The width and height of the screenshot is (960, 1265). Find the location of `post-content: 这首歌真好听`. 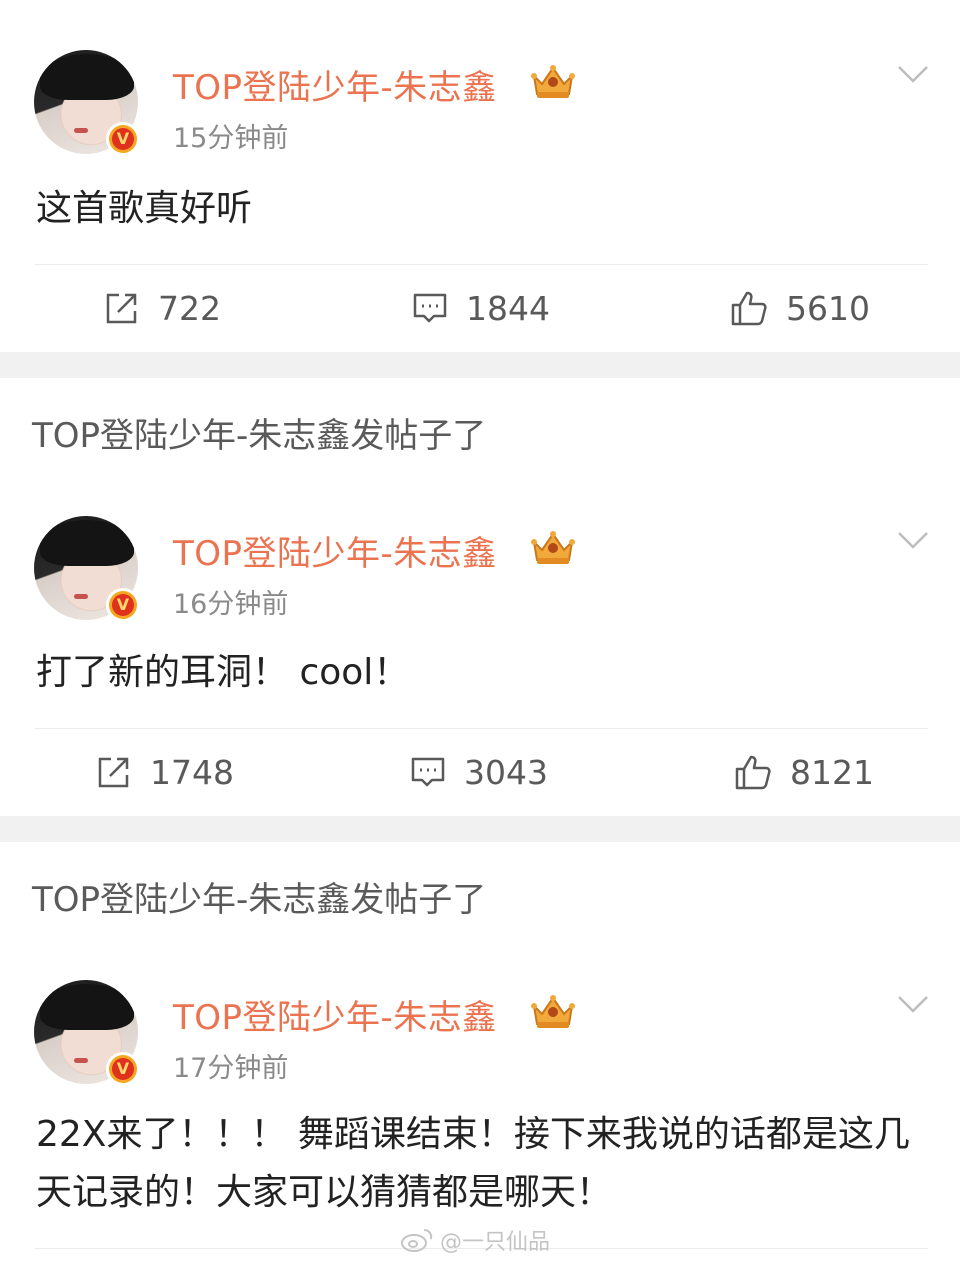

post-content: 这首歌真好听 is located at coordinates (144, 208).